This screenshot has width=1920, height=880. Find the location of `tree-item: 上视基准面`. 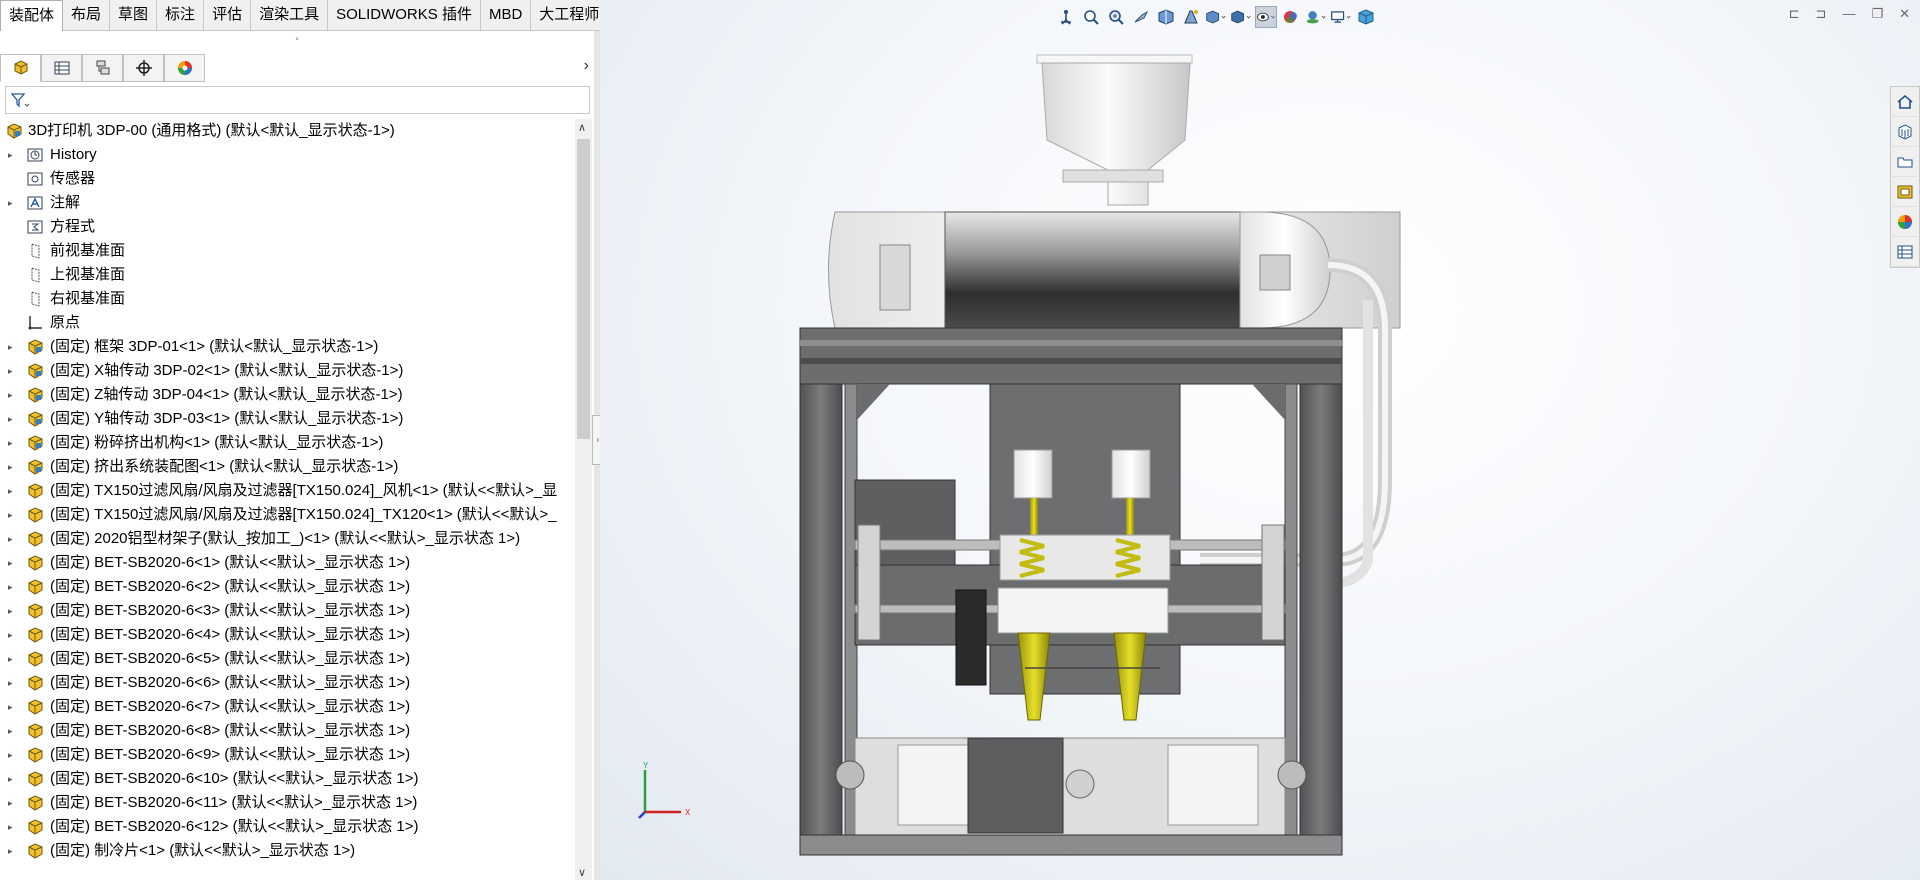

tree-item: 上视基准面 is located at coordinates (287, 275).